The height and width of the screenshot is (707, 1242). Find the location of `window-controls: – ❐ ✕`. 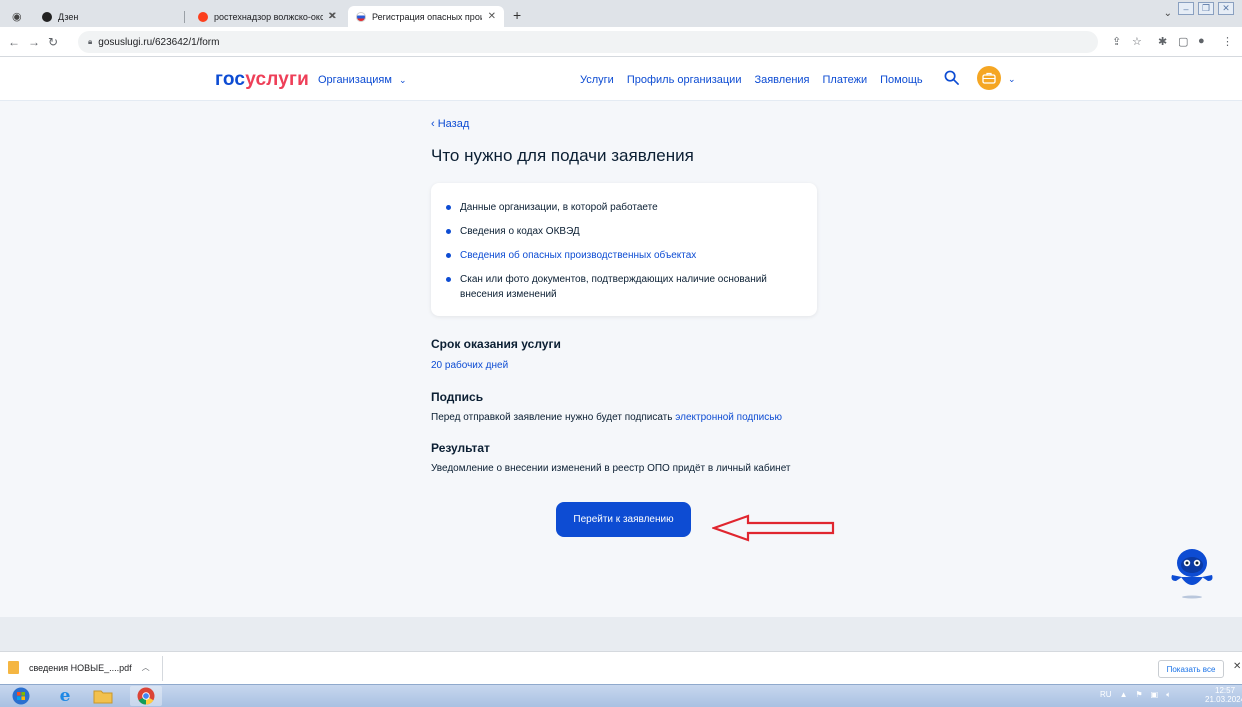

window-controls: – ❐ ✕ is located at coordinates (1206, 8).